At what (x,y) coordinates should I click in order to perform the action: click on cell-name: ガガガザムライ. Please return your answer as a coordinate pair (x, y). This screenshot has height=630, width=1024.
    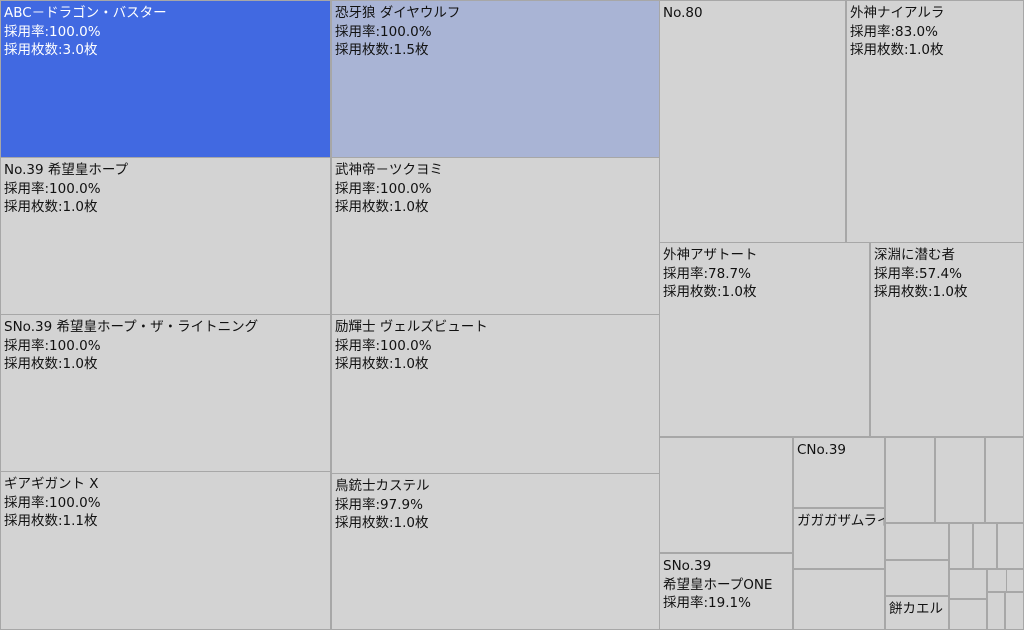
    Looking at the image, I should click on (841, 521).